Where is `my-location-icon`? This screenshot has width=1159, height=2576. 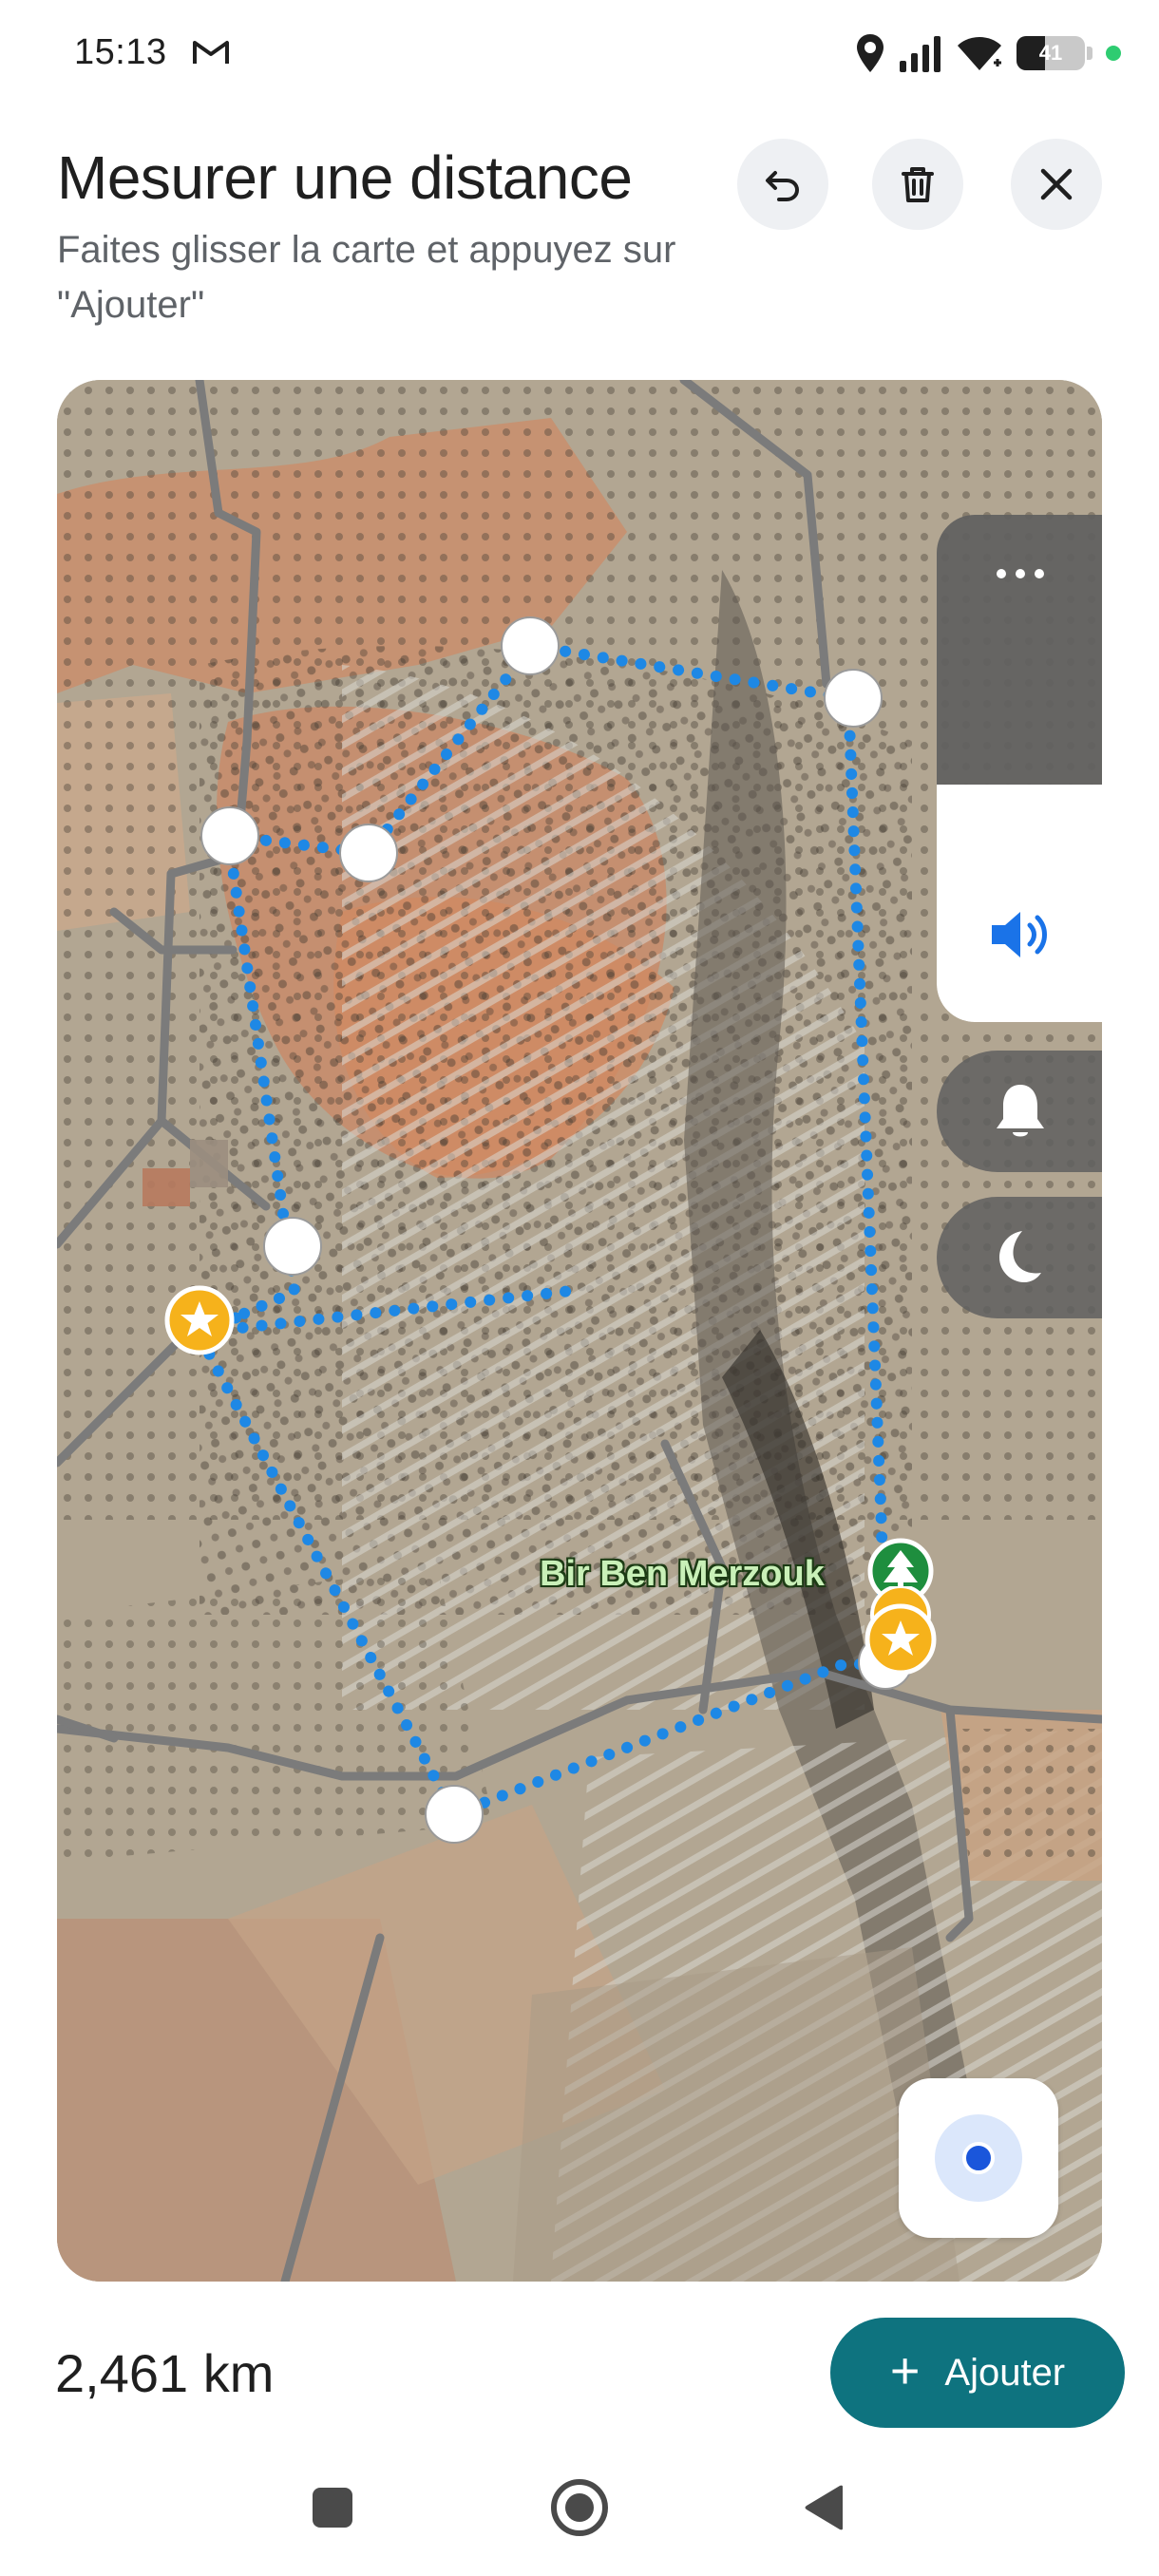 my-location-icon is located at coordinates (978, 2158).